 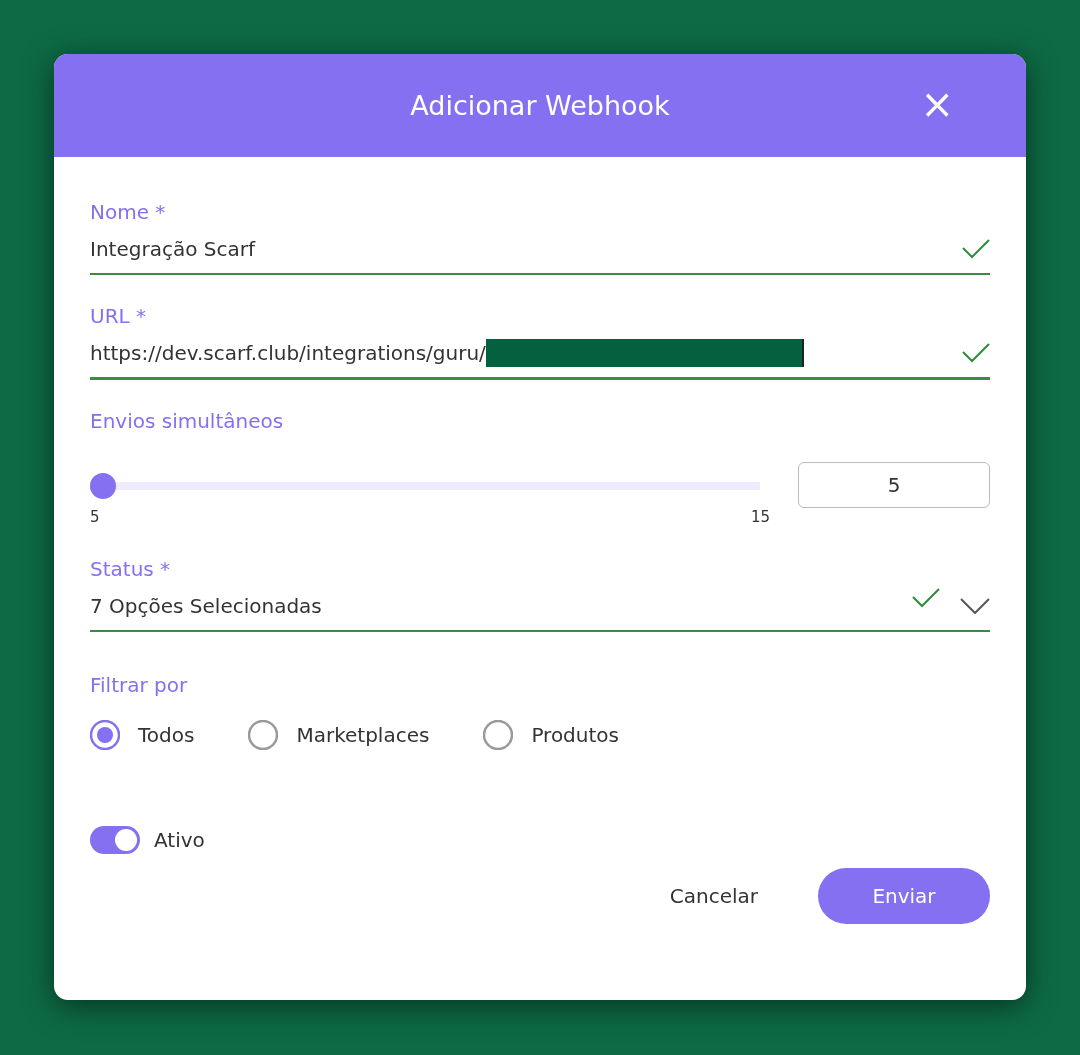 What do you see at coordinates (540, 105) in the screenshot?
I see `dialog-title: Adicionar Webhook` at bounding box center [540, 105].